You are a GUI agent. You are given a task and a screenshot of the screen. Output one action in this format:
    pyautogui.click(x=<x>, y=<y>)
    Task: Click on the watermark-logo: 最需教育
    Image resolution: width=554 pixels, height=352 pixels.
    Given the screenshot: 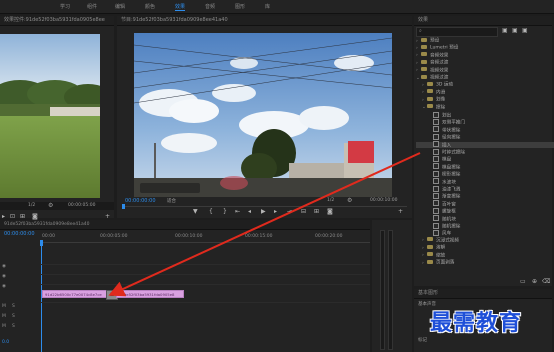 What is the action you would take?
    pyautogui.click(x=476, y=323)
    